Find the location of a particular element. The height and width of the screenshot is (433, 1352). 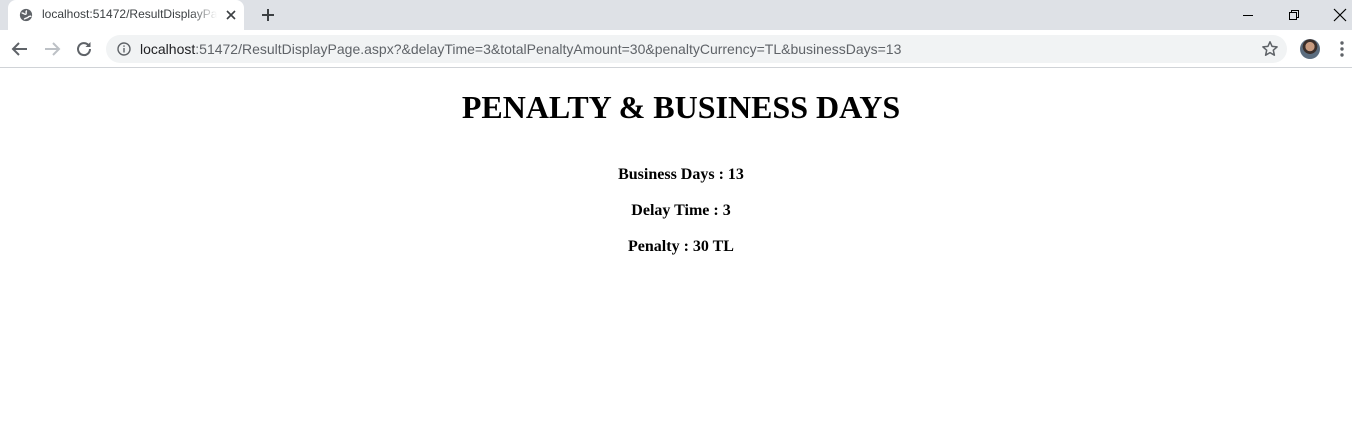

reload-button is located at coordinates (84, 49).